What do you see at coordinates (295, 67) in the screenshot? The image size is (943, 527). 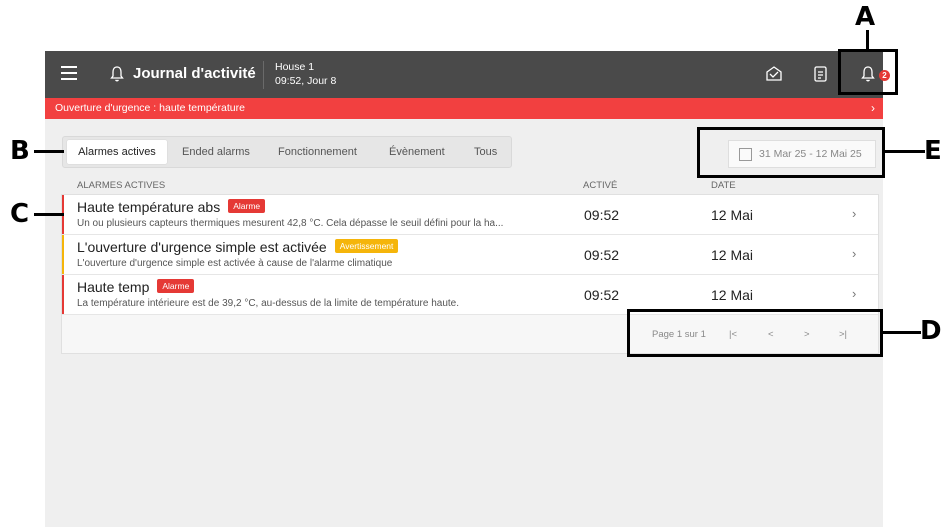 I see `house-name: House 1` at bounding box center [295, 67].